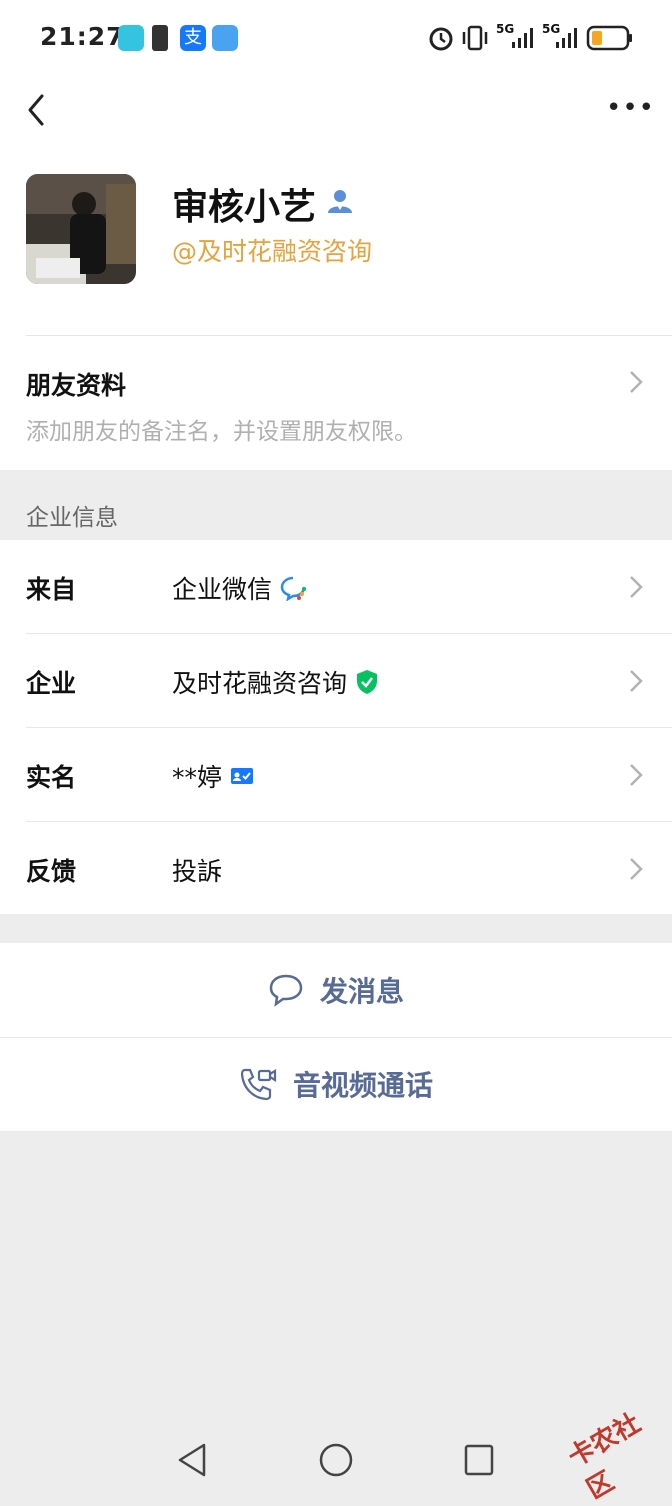 The width and height of the screenshot is (672, 1506). Describe the element at coordinates (225, 38) in the screenshot. I see `weather-icon` at that location.